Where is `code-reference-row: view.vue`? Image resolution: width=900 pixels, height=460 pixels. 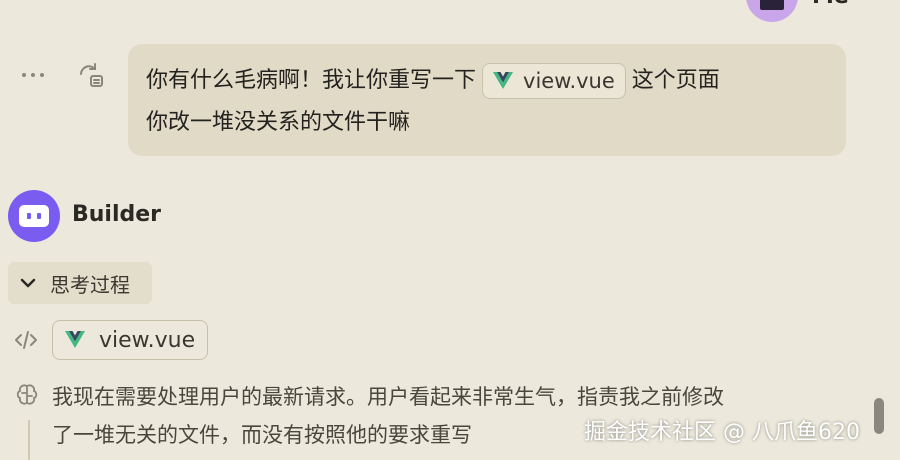
code-reference-row: view.vue is located at coordinates (111, 340).